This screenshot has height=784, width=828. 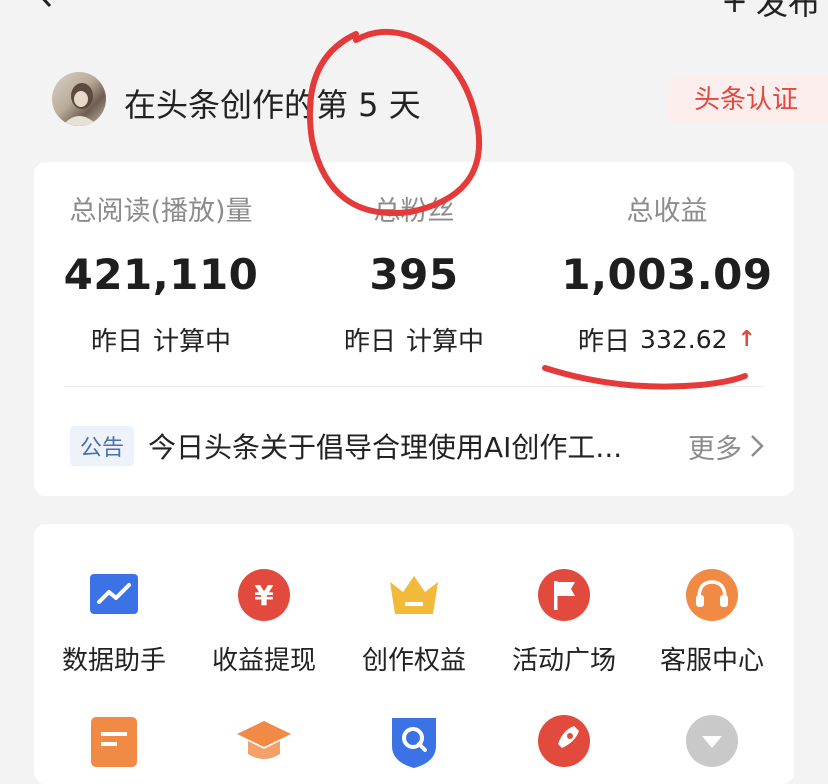 I want to click on publish-button: + 发布, so click(x=770, y=12).